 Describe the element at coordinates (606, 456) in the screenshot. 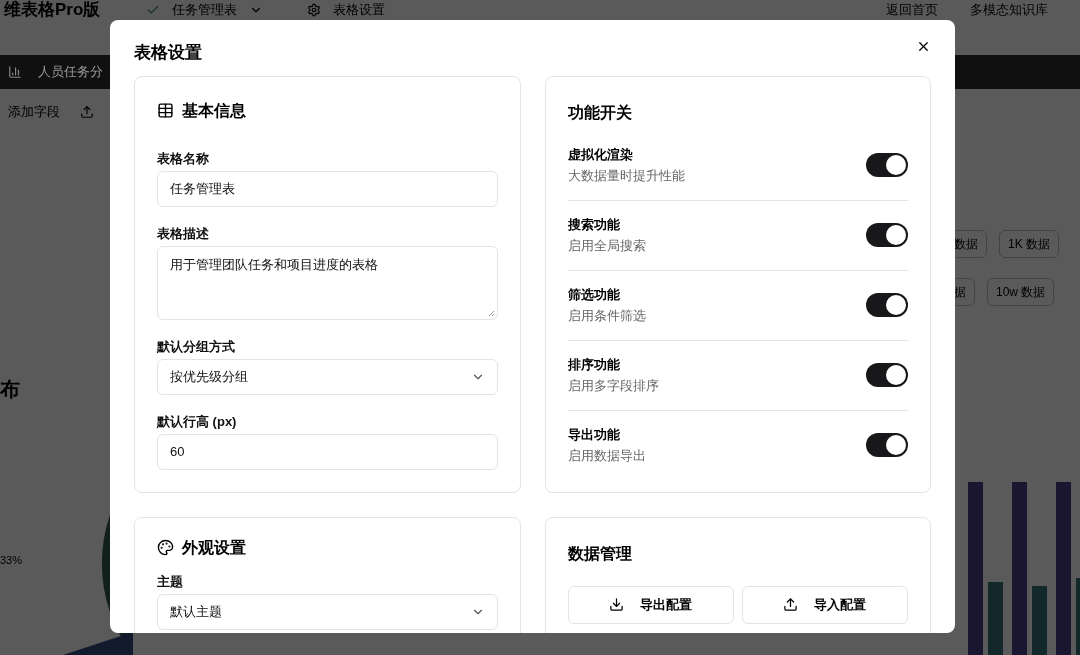

I see `feature-description: 启用数据导出` at that location.